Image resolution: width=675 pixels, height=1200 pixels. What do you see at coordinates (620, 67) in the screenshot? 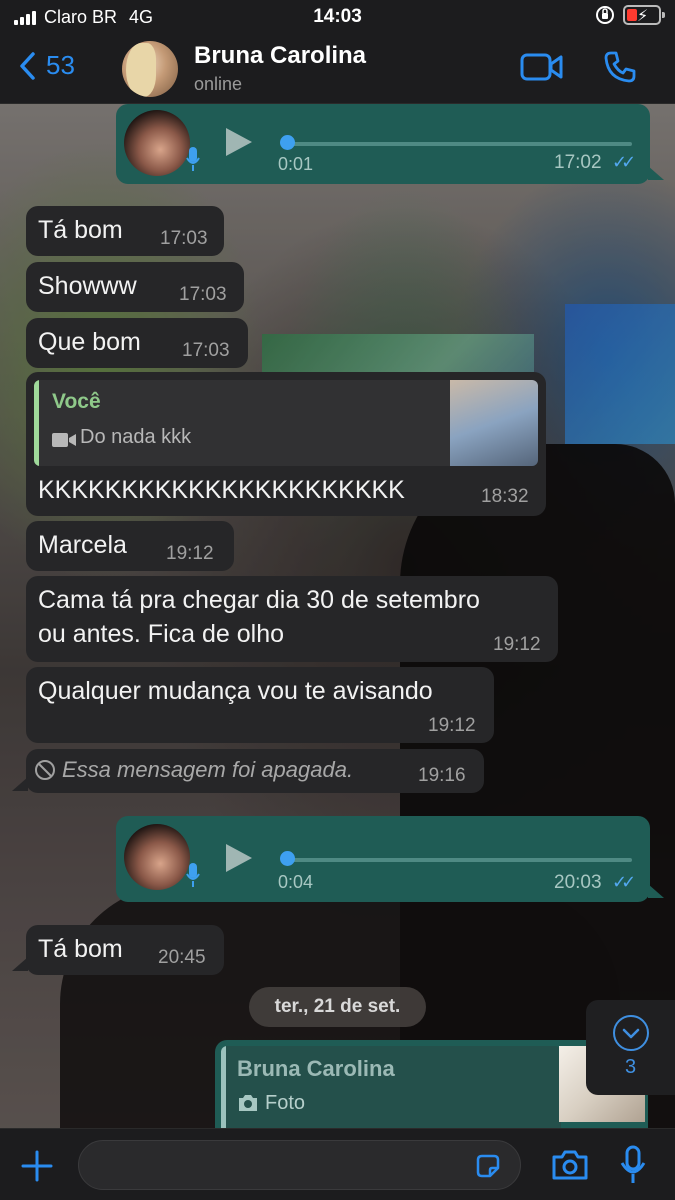
I see `phone-icon` at bounding box center [620, 67].